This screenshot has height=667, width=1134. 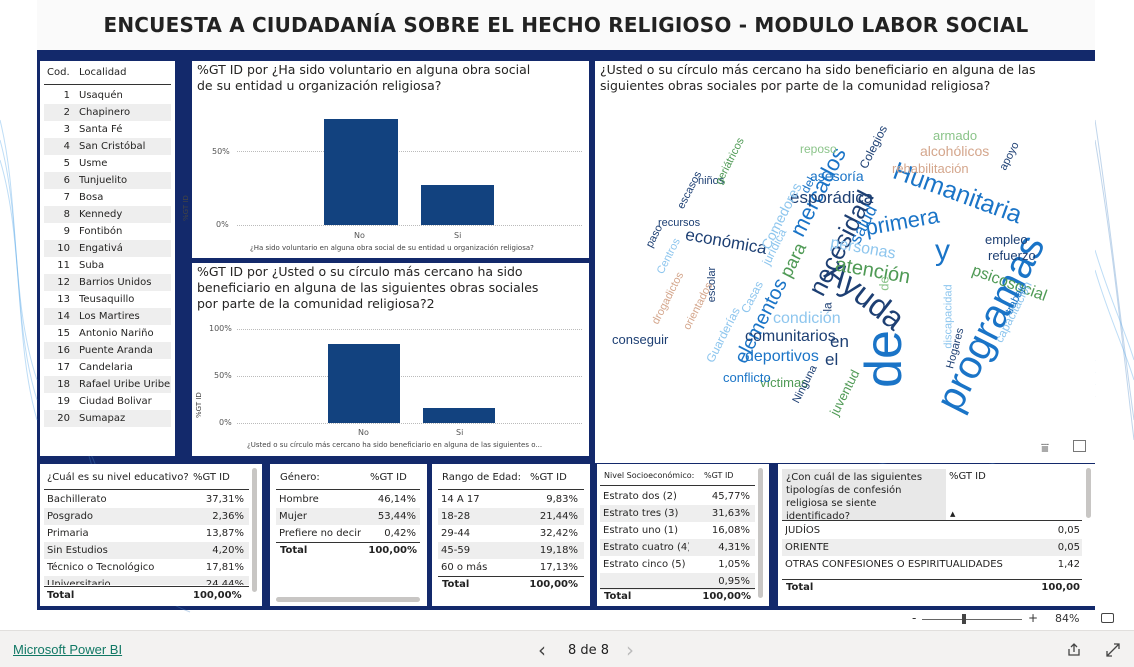 What do you see at coordinates (845, 392) in the screenshot?
I see `wordcloud-word: juventud` at bounding box center [845, 392].